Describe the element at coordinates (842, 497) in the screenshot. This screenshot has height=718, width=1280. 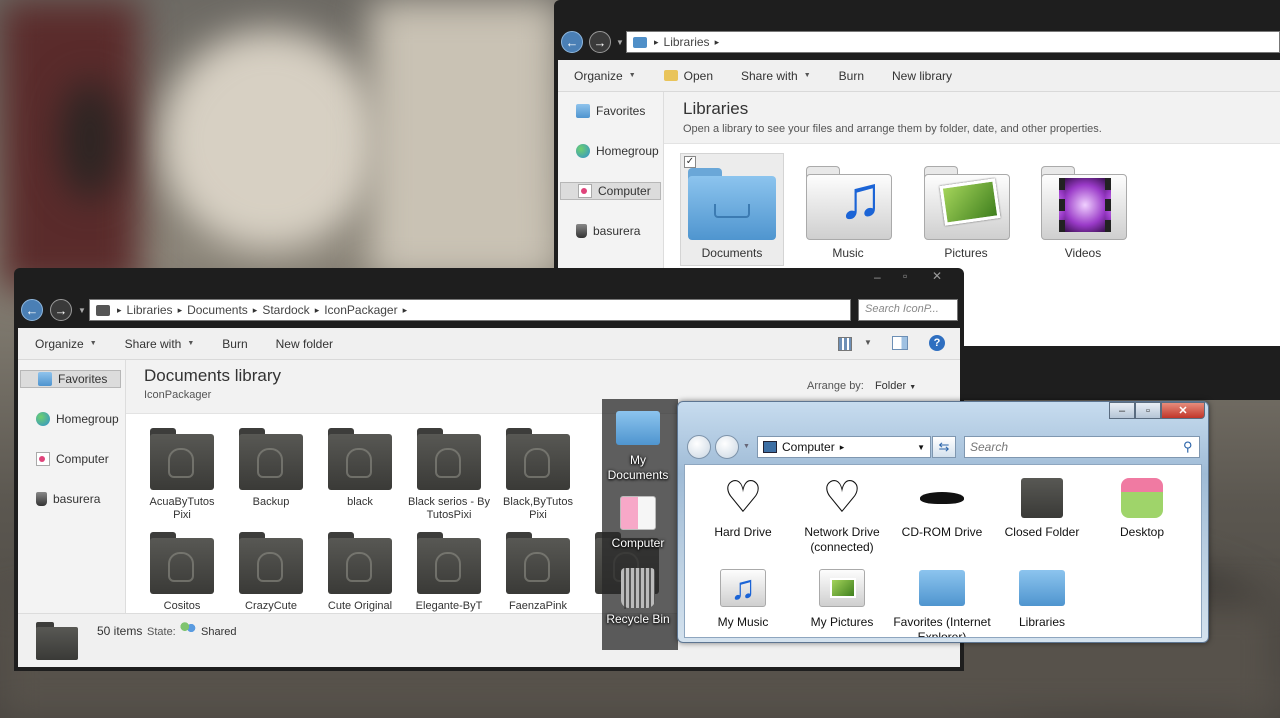
I see `heart-icon: ♡` at that location.